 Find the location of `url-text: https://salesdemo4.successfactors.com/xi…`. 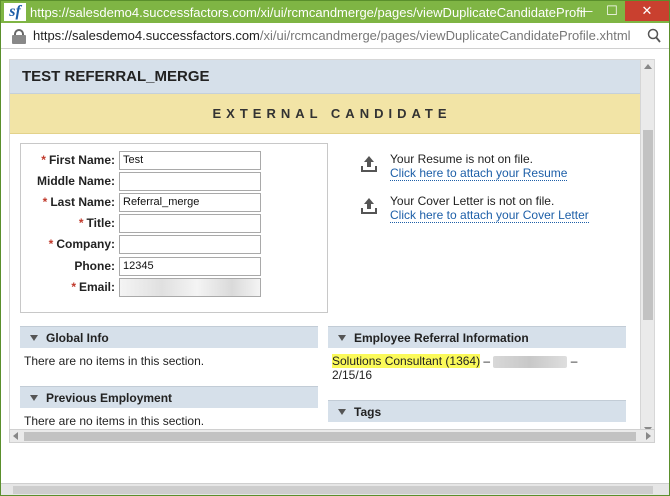

url-text: https://salesdemo4.successfactors.com/xi… is located at coordinates (332, 35).